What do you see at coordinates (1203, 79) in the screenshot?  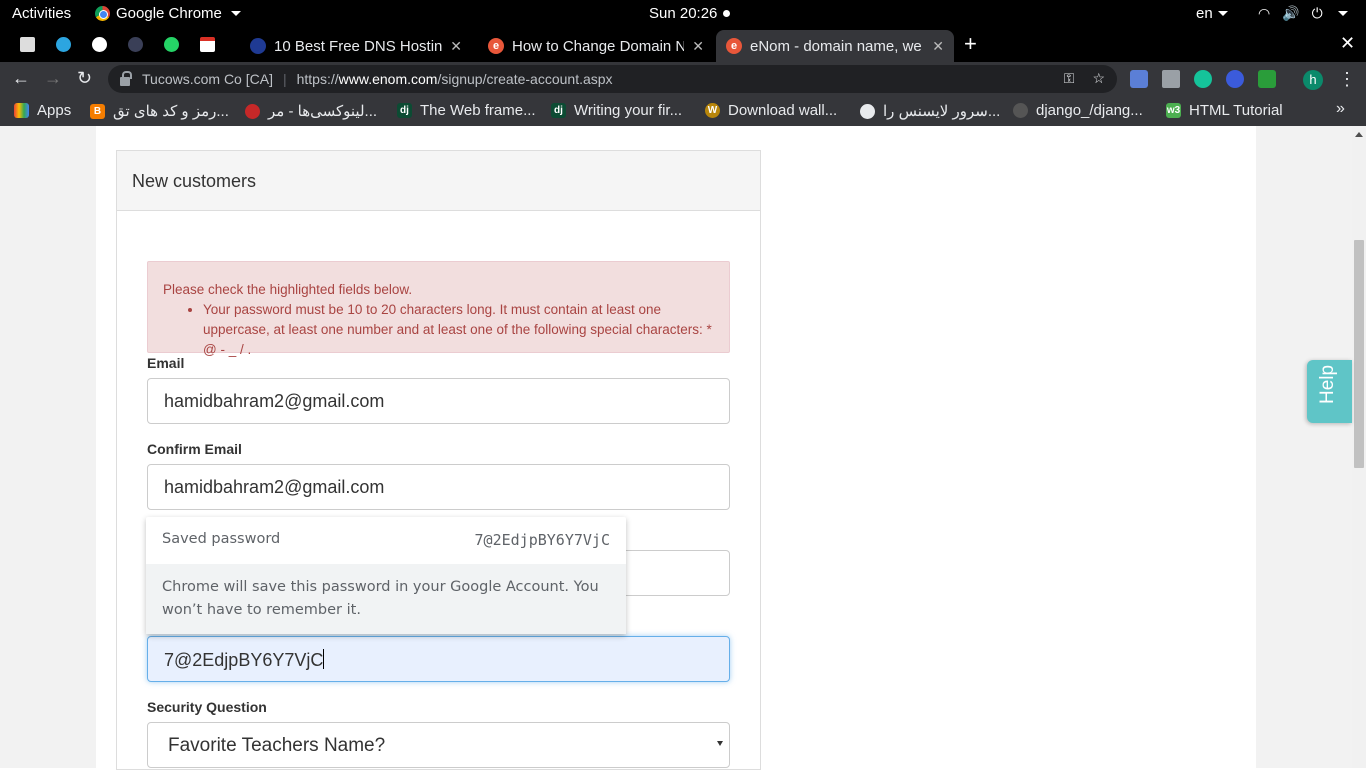 I see `grammarly-icon` at bounding box center [1203, 79].